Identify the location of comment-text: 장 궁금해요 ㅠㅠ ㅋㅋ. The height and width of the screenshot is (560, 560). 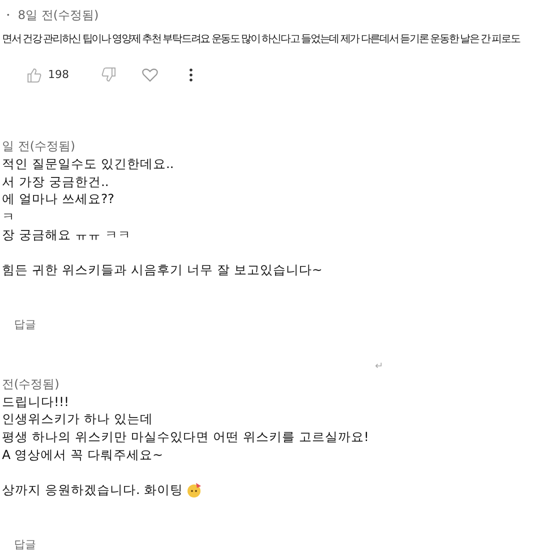
(67, 235).